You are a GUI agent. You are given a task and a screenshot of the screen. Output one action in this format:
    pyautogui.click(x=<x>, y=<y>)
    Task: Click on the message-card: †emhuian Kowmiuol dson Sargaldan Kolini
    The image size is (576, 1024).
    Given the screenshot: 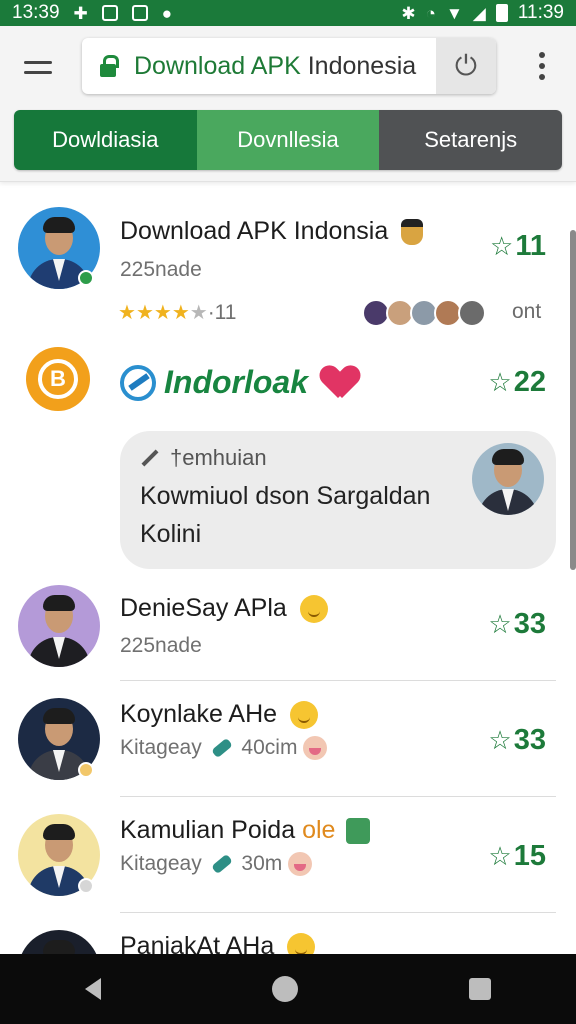 What is the action you would take?
    pyautogui.click(x=338, y=500)
    